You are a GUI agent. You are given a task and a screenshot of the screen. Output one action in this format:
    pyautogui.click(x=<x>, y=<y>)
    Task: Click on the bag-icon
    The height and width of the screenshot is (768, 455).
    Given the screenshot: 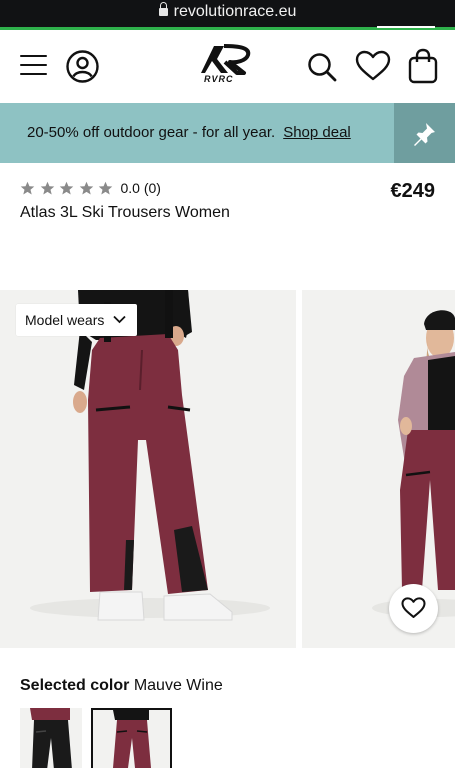 What is the action you would take?
    pyautogui.click(x=423, y=68)
    